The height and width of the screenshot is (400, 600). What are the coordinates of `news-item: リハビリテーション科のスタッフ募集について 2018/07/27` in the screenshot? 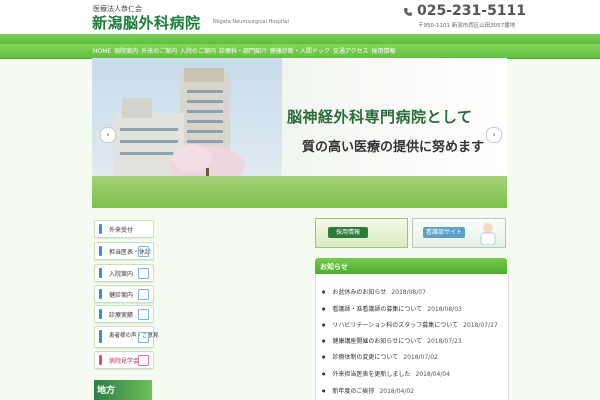 It's located at (410, 324).